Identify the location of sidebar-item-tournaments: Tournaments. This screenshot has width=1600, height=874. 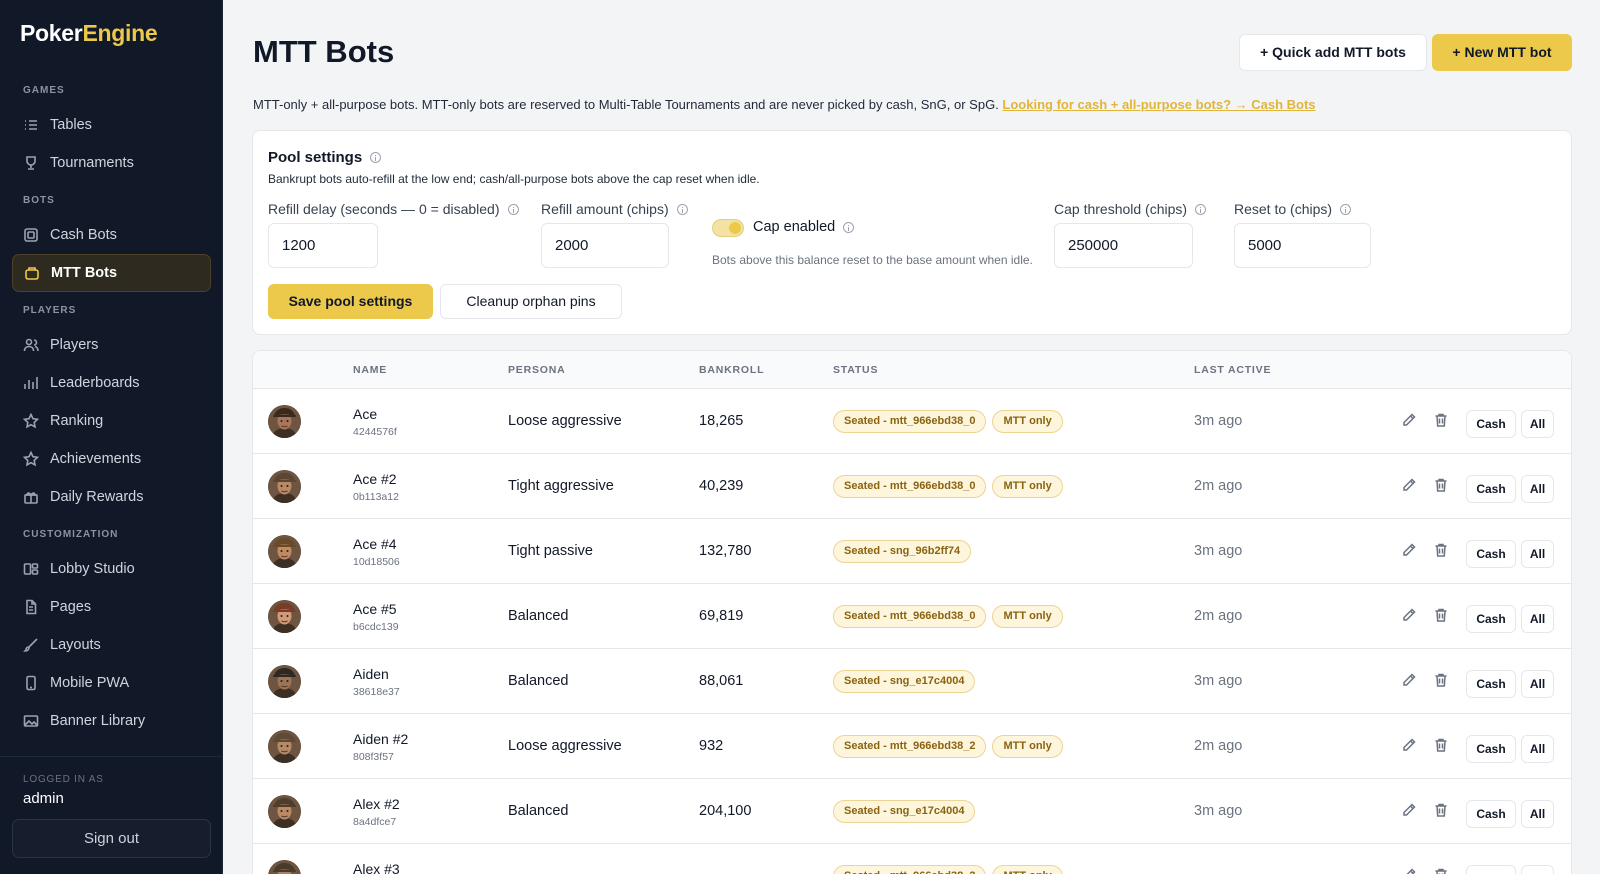
(111, 163).